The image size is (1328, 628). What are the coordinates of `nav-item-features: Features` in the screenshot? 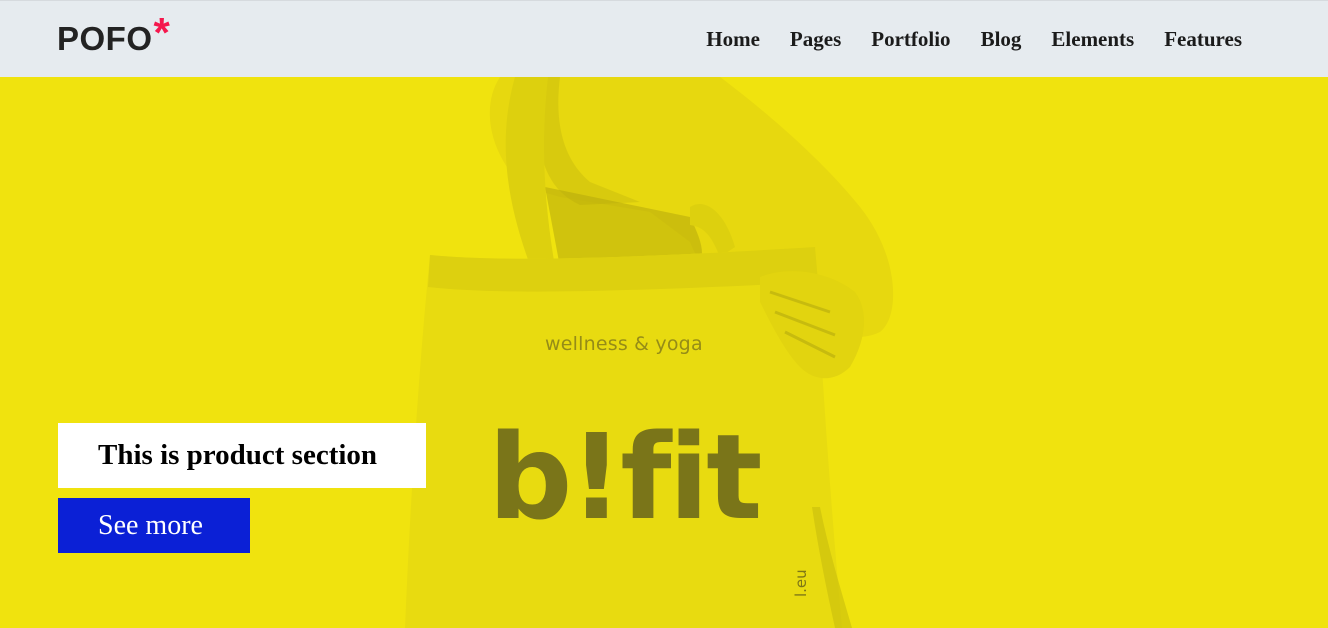 It's located at (1203, 39).